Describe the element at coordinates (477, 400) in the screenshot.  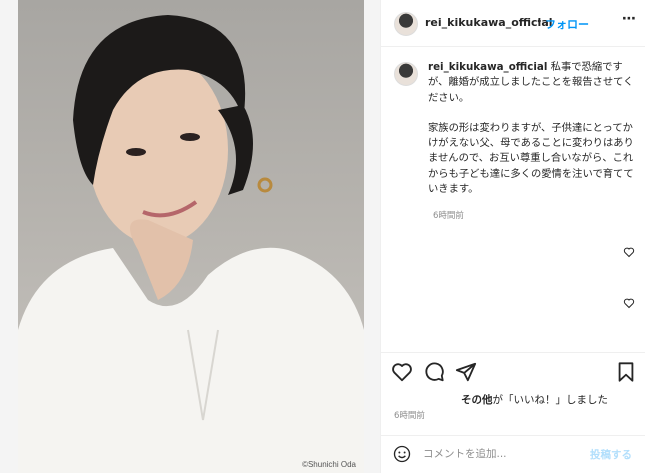
I see `likes-others-link: その他` at that location.